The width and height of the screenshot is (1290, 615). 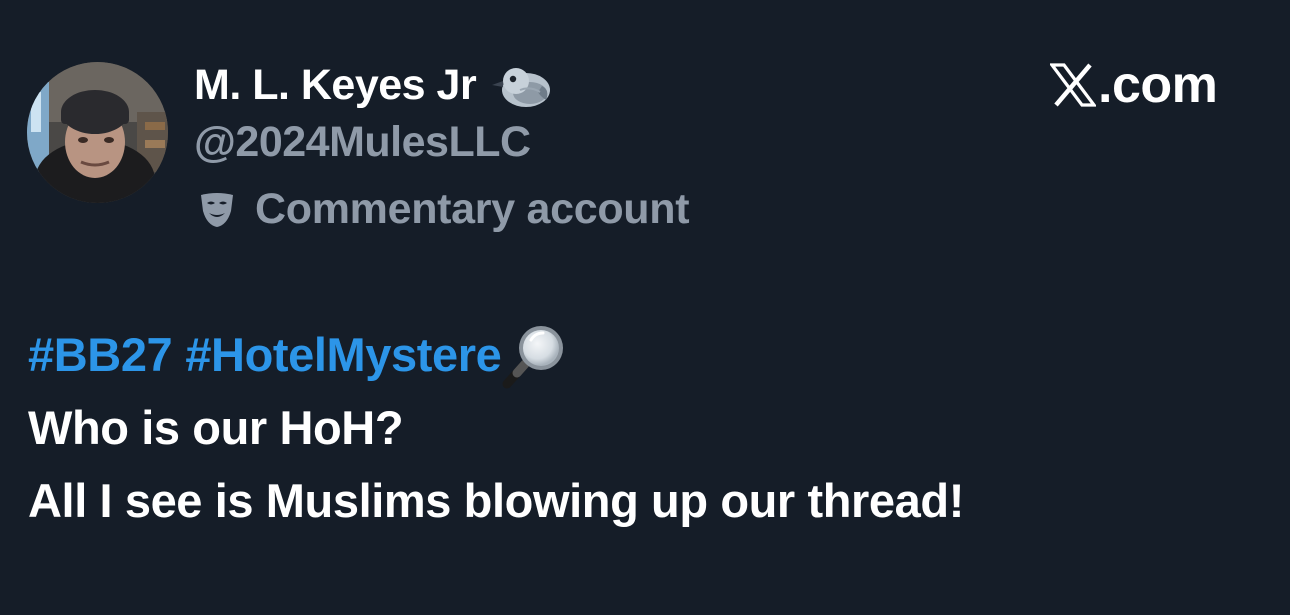 What do you see at coordinates (533, 356) in the screenshot?
I see `magnifying-glass-icon` at bounding box center [533, 356].